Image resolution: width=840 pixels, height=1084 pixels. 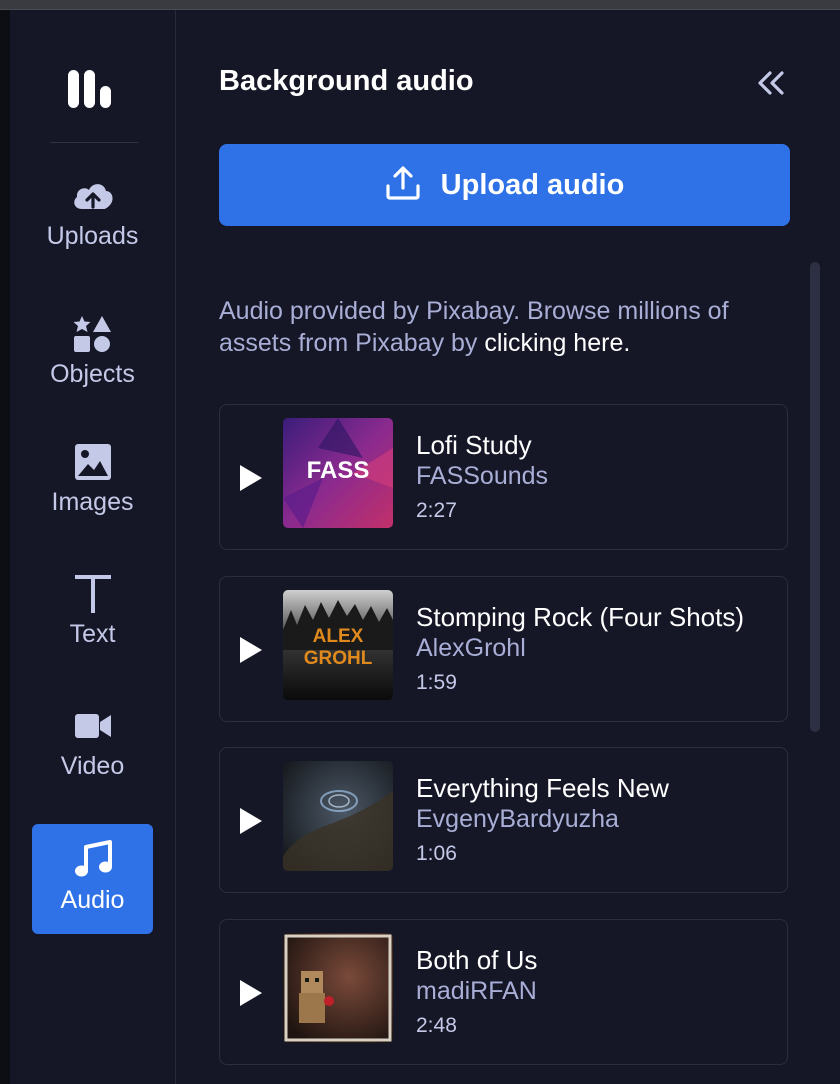 What do you see at coordinates (93, 726) in the screenshot?
I see `video-camera-icon` at bounding box center [93, 726].